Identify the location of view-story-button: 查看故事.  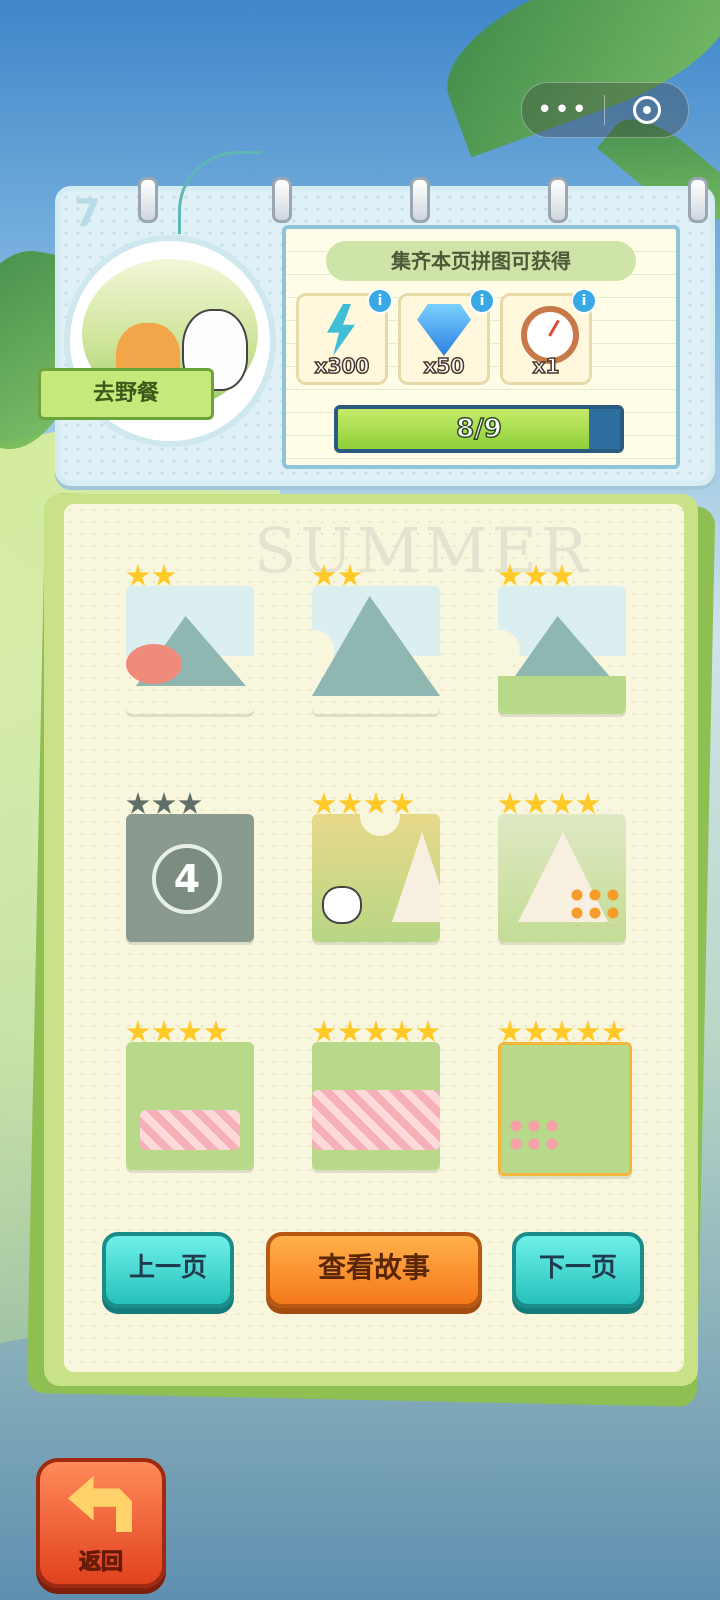
(374, 1270).